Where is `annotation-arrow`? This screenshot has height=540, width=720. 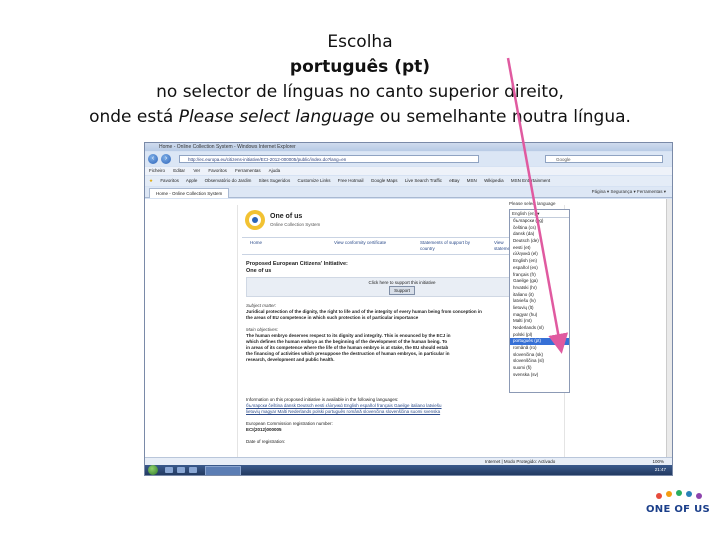
annotation-arrow is located at coordinates (537, 205).